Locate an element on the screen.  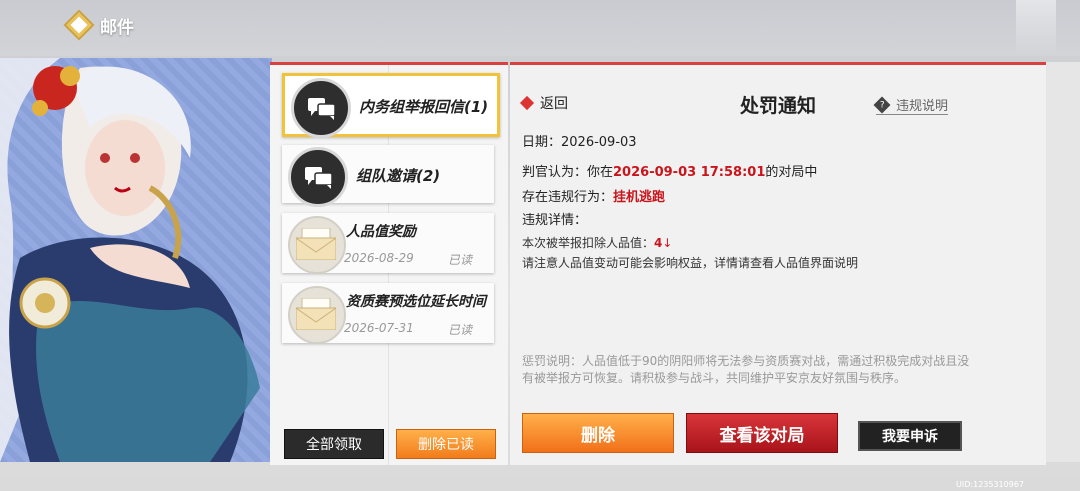
mail-diamond-icon is located at coordinates (79, 25).